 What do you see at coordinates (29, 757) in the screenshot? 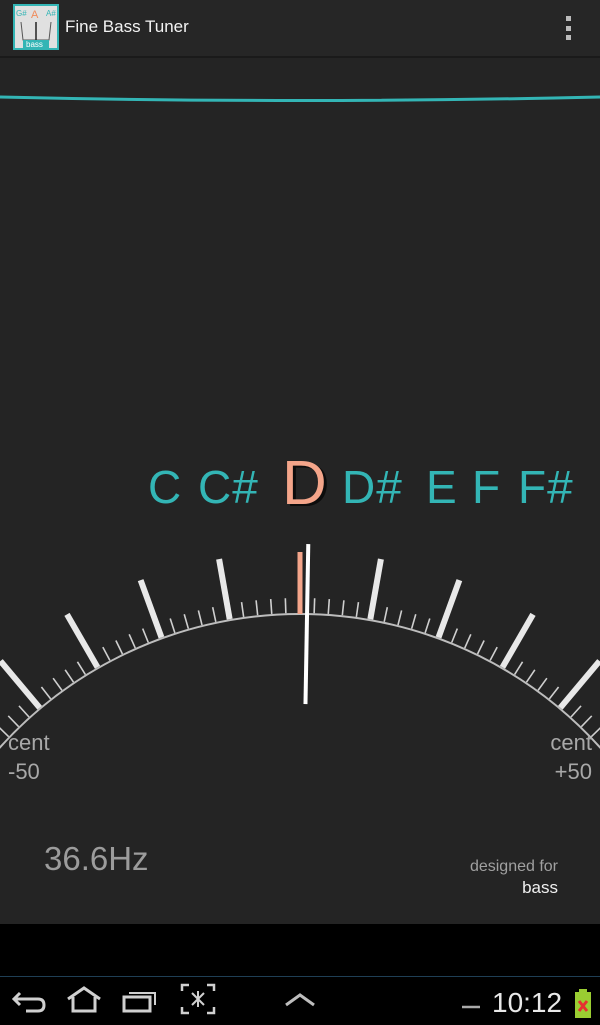
I see `cent-min-label: cent -50` at bounding box center [29, 757].